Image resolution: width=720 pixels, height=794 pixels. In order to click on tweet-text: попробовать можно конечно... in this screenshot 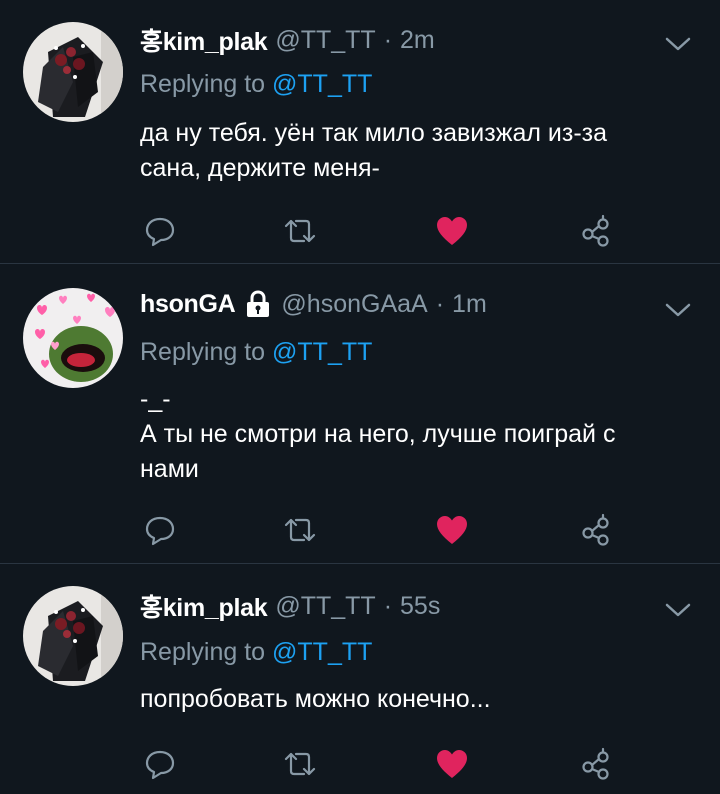, I will do `click(315, 699)`.